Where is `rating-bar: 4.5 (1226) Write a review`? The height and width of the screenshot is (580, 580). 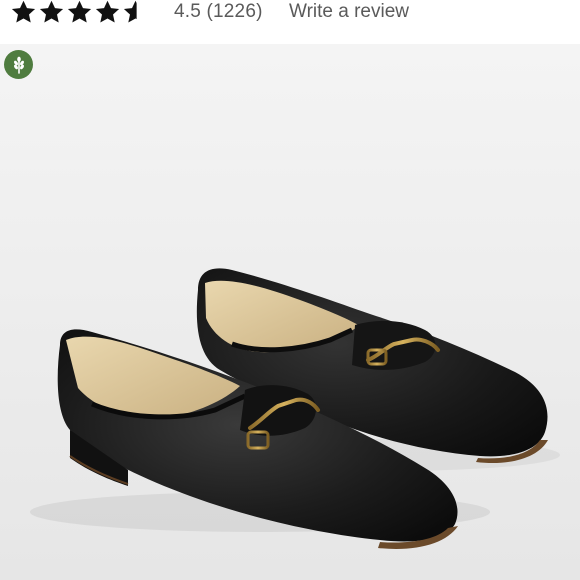 rating-bar: 4.5 (1226) Write a review is located at coordinates (290, 22).